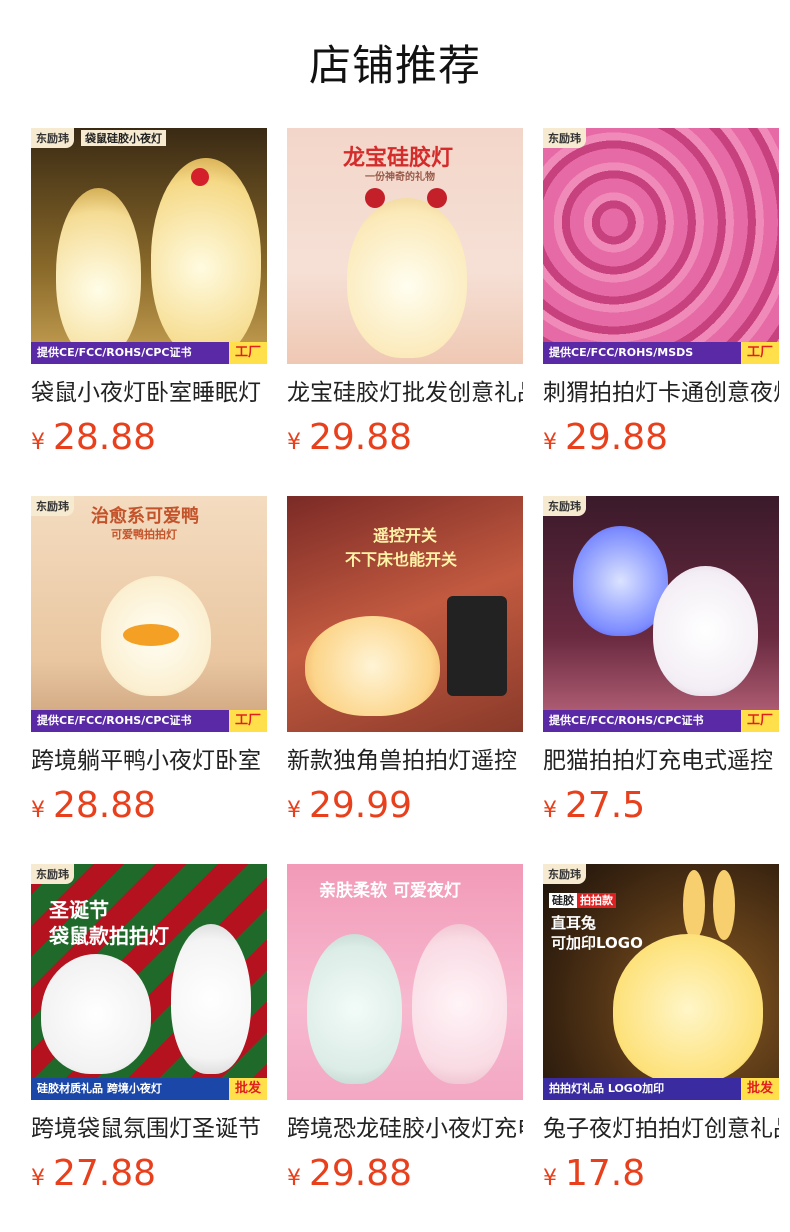 The image size is (790, 1232). I want to click on product-price: ¥29.99, so click(405, 806).